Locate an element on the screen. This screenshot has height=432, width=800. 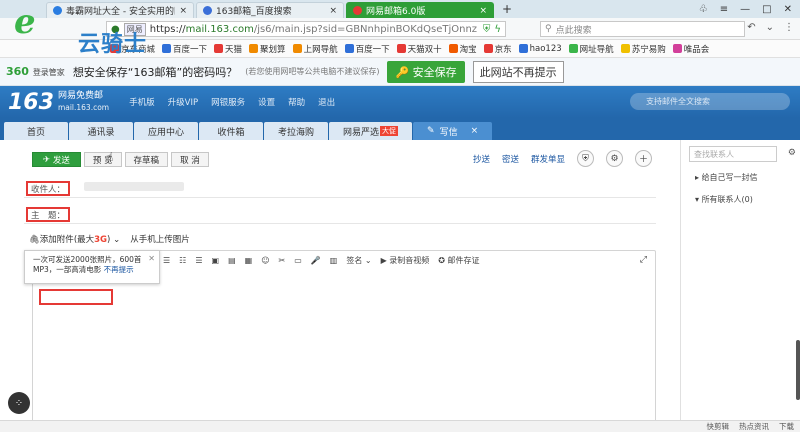
chart-icon: ▥ is located at coordinates (334, 260).